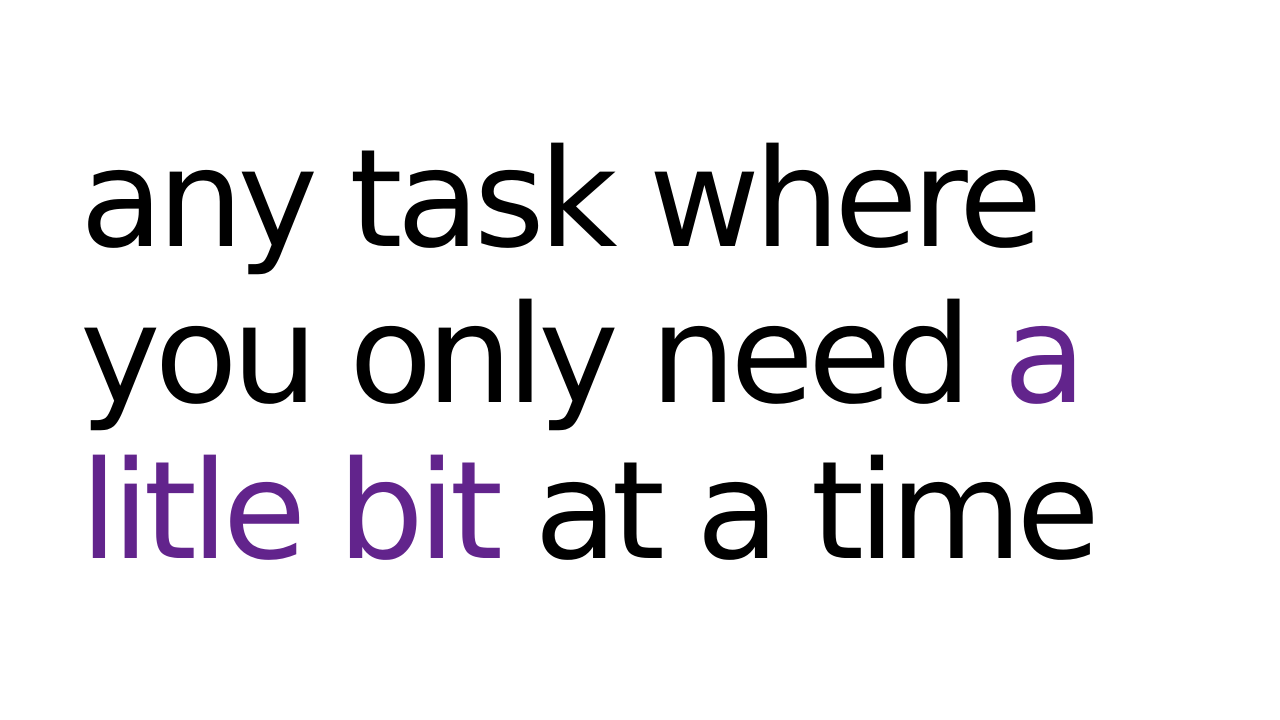 The width and height of the screenshot is (1280, 720). I want to click on headline-line-3-text: at a time, so click(798, 512).